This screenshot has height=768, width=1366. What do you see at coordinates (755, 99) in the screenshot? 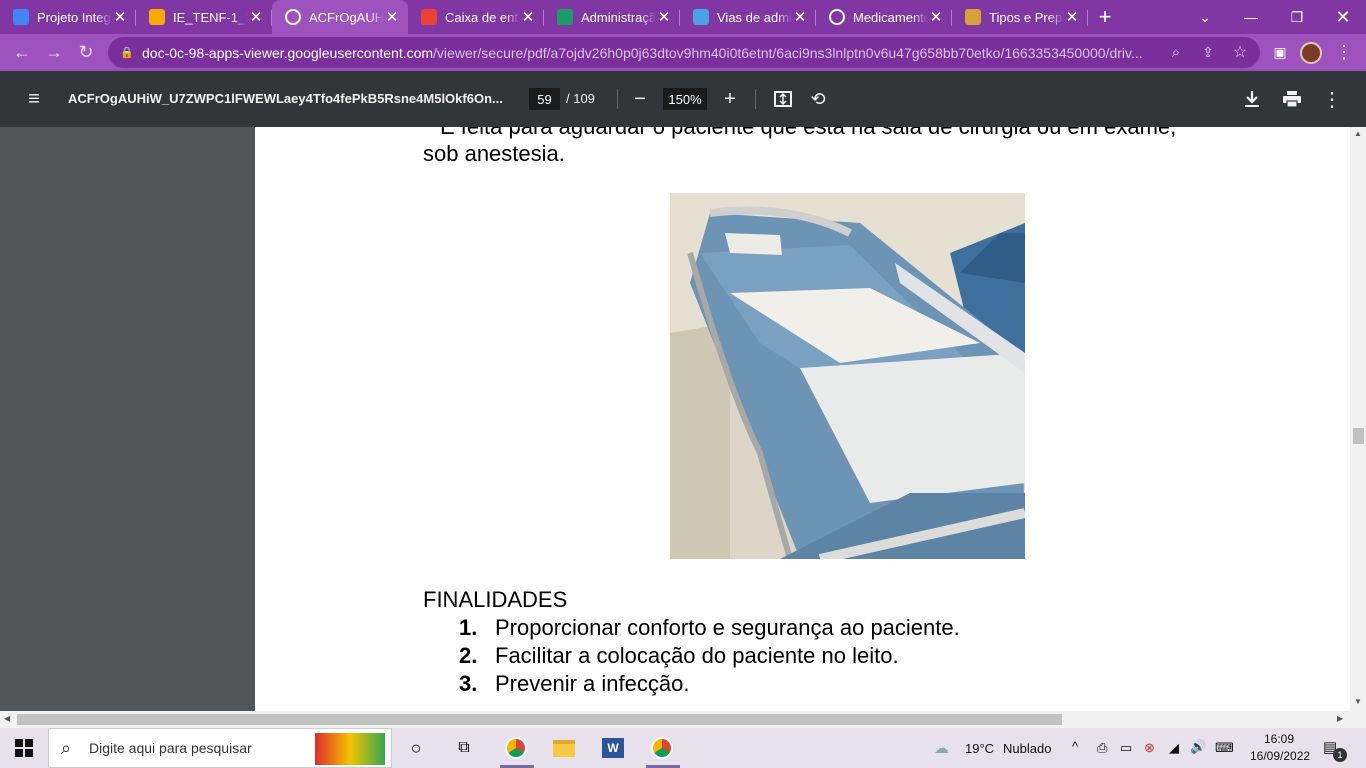
I see `toolbar-divider` at bounding box center [755, 99].